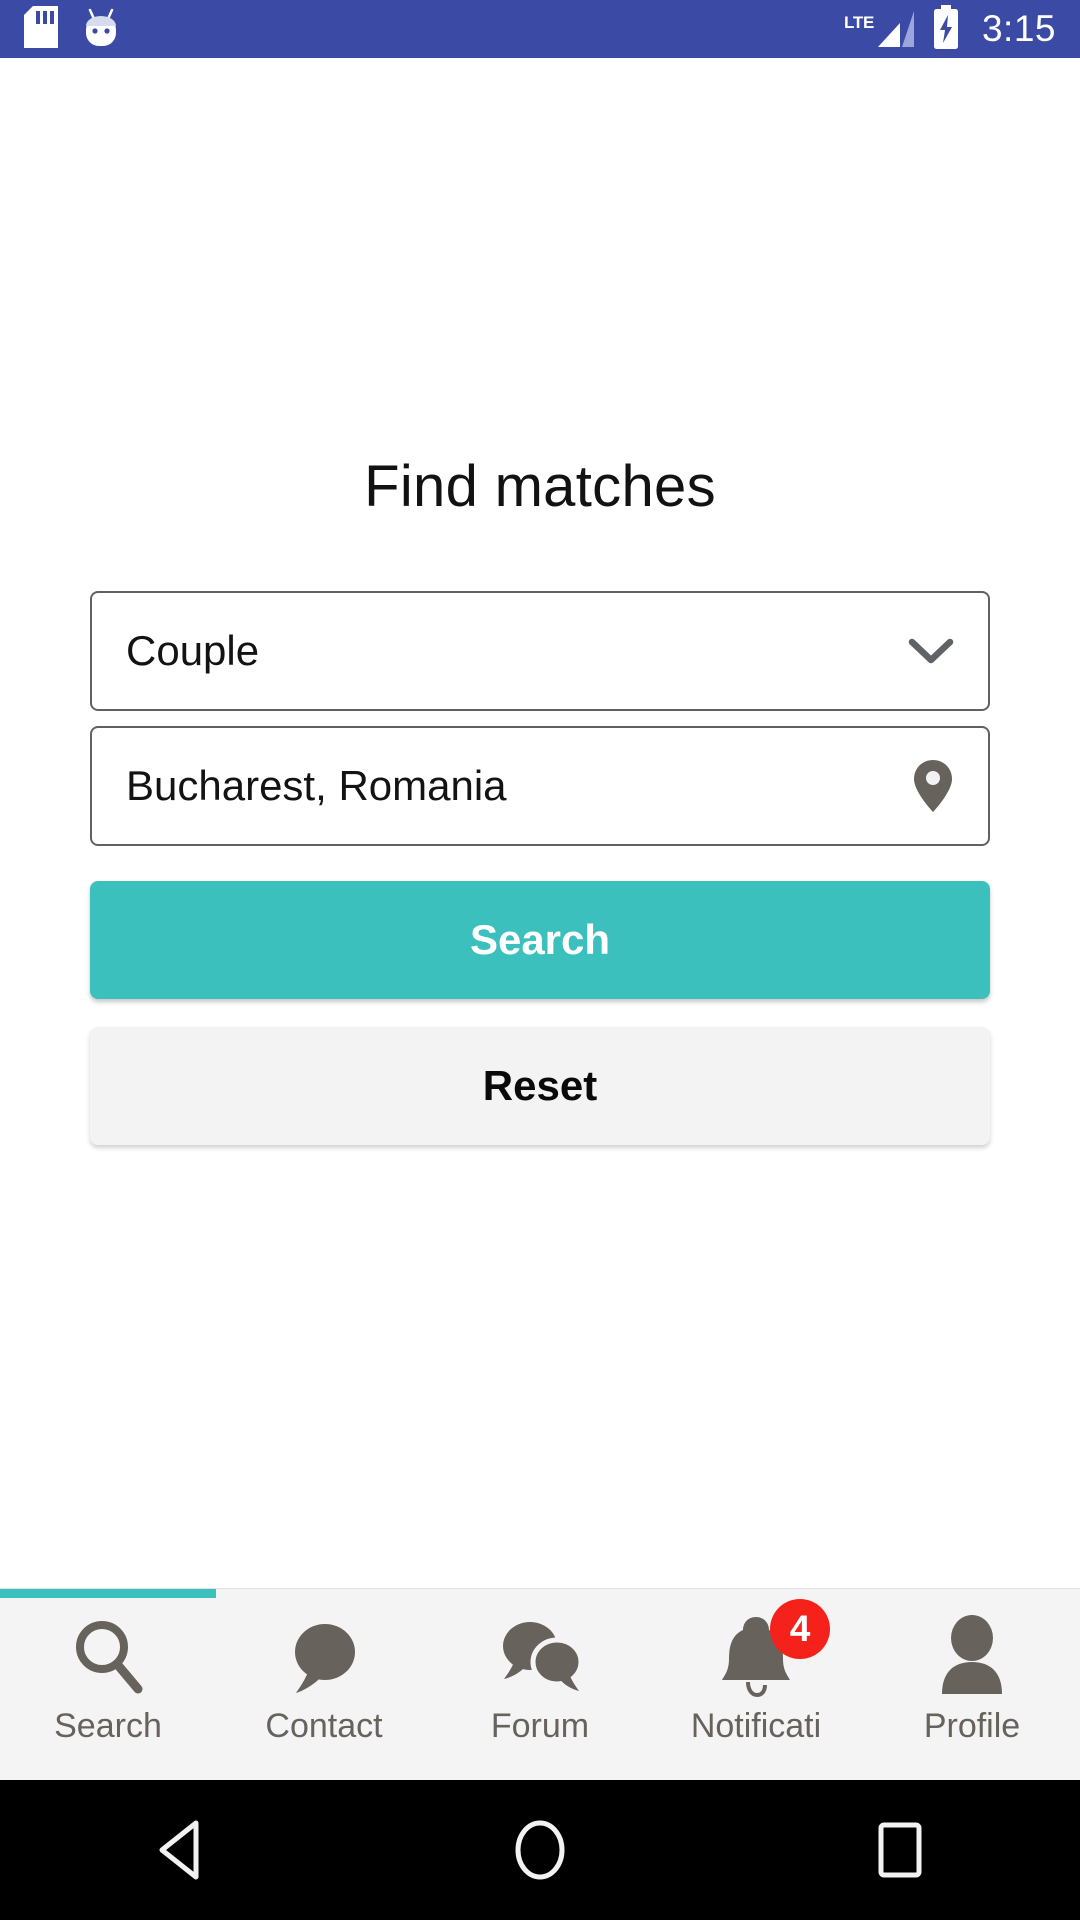  I want to click on tab-label: Notificati, so click(756, 1726).